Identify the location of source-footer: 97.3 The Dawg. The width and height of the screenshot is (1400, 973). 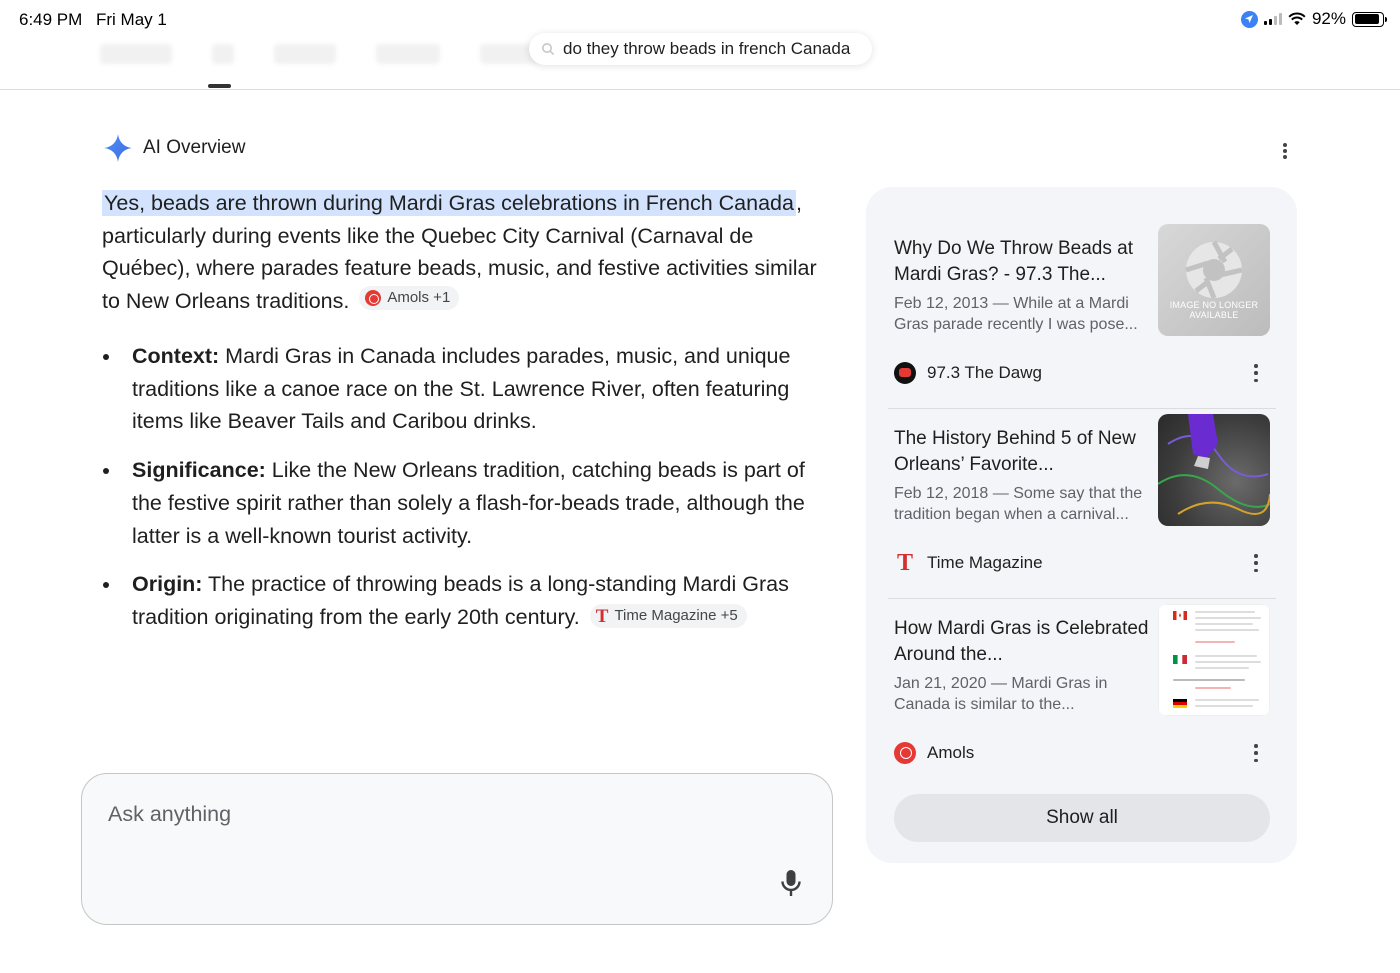
(968, 373).